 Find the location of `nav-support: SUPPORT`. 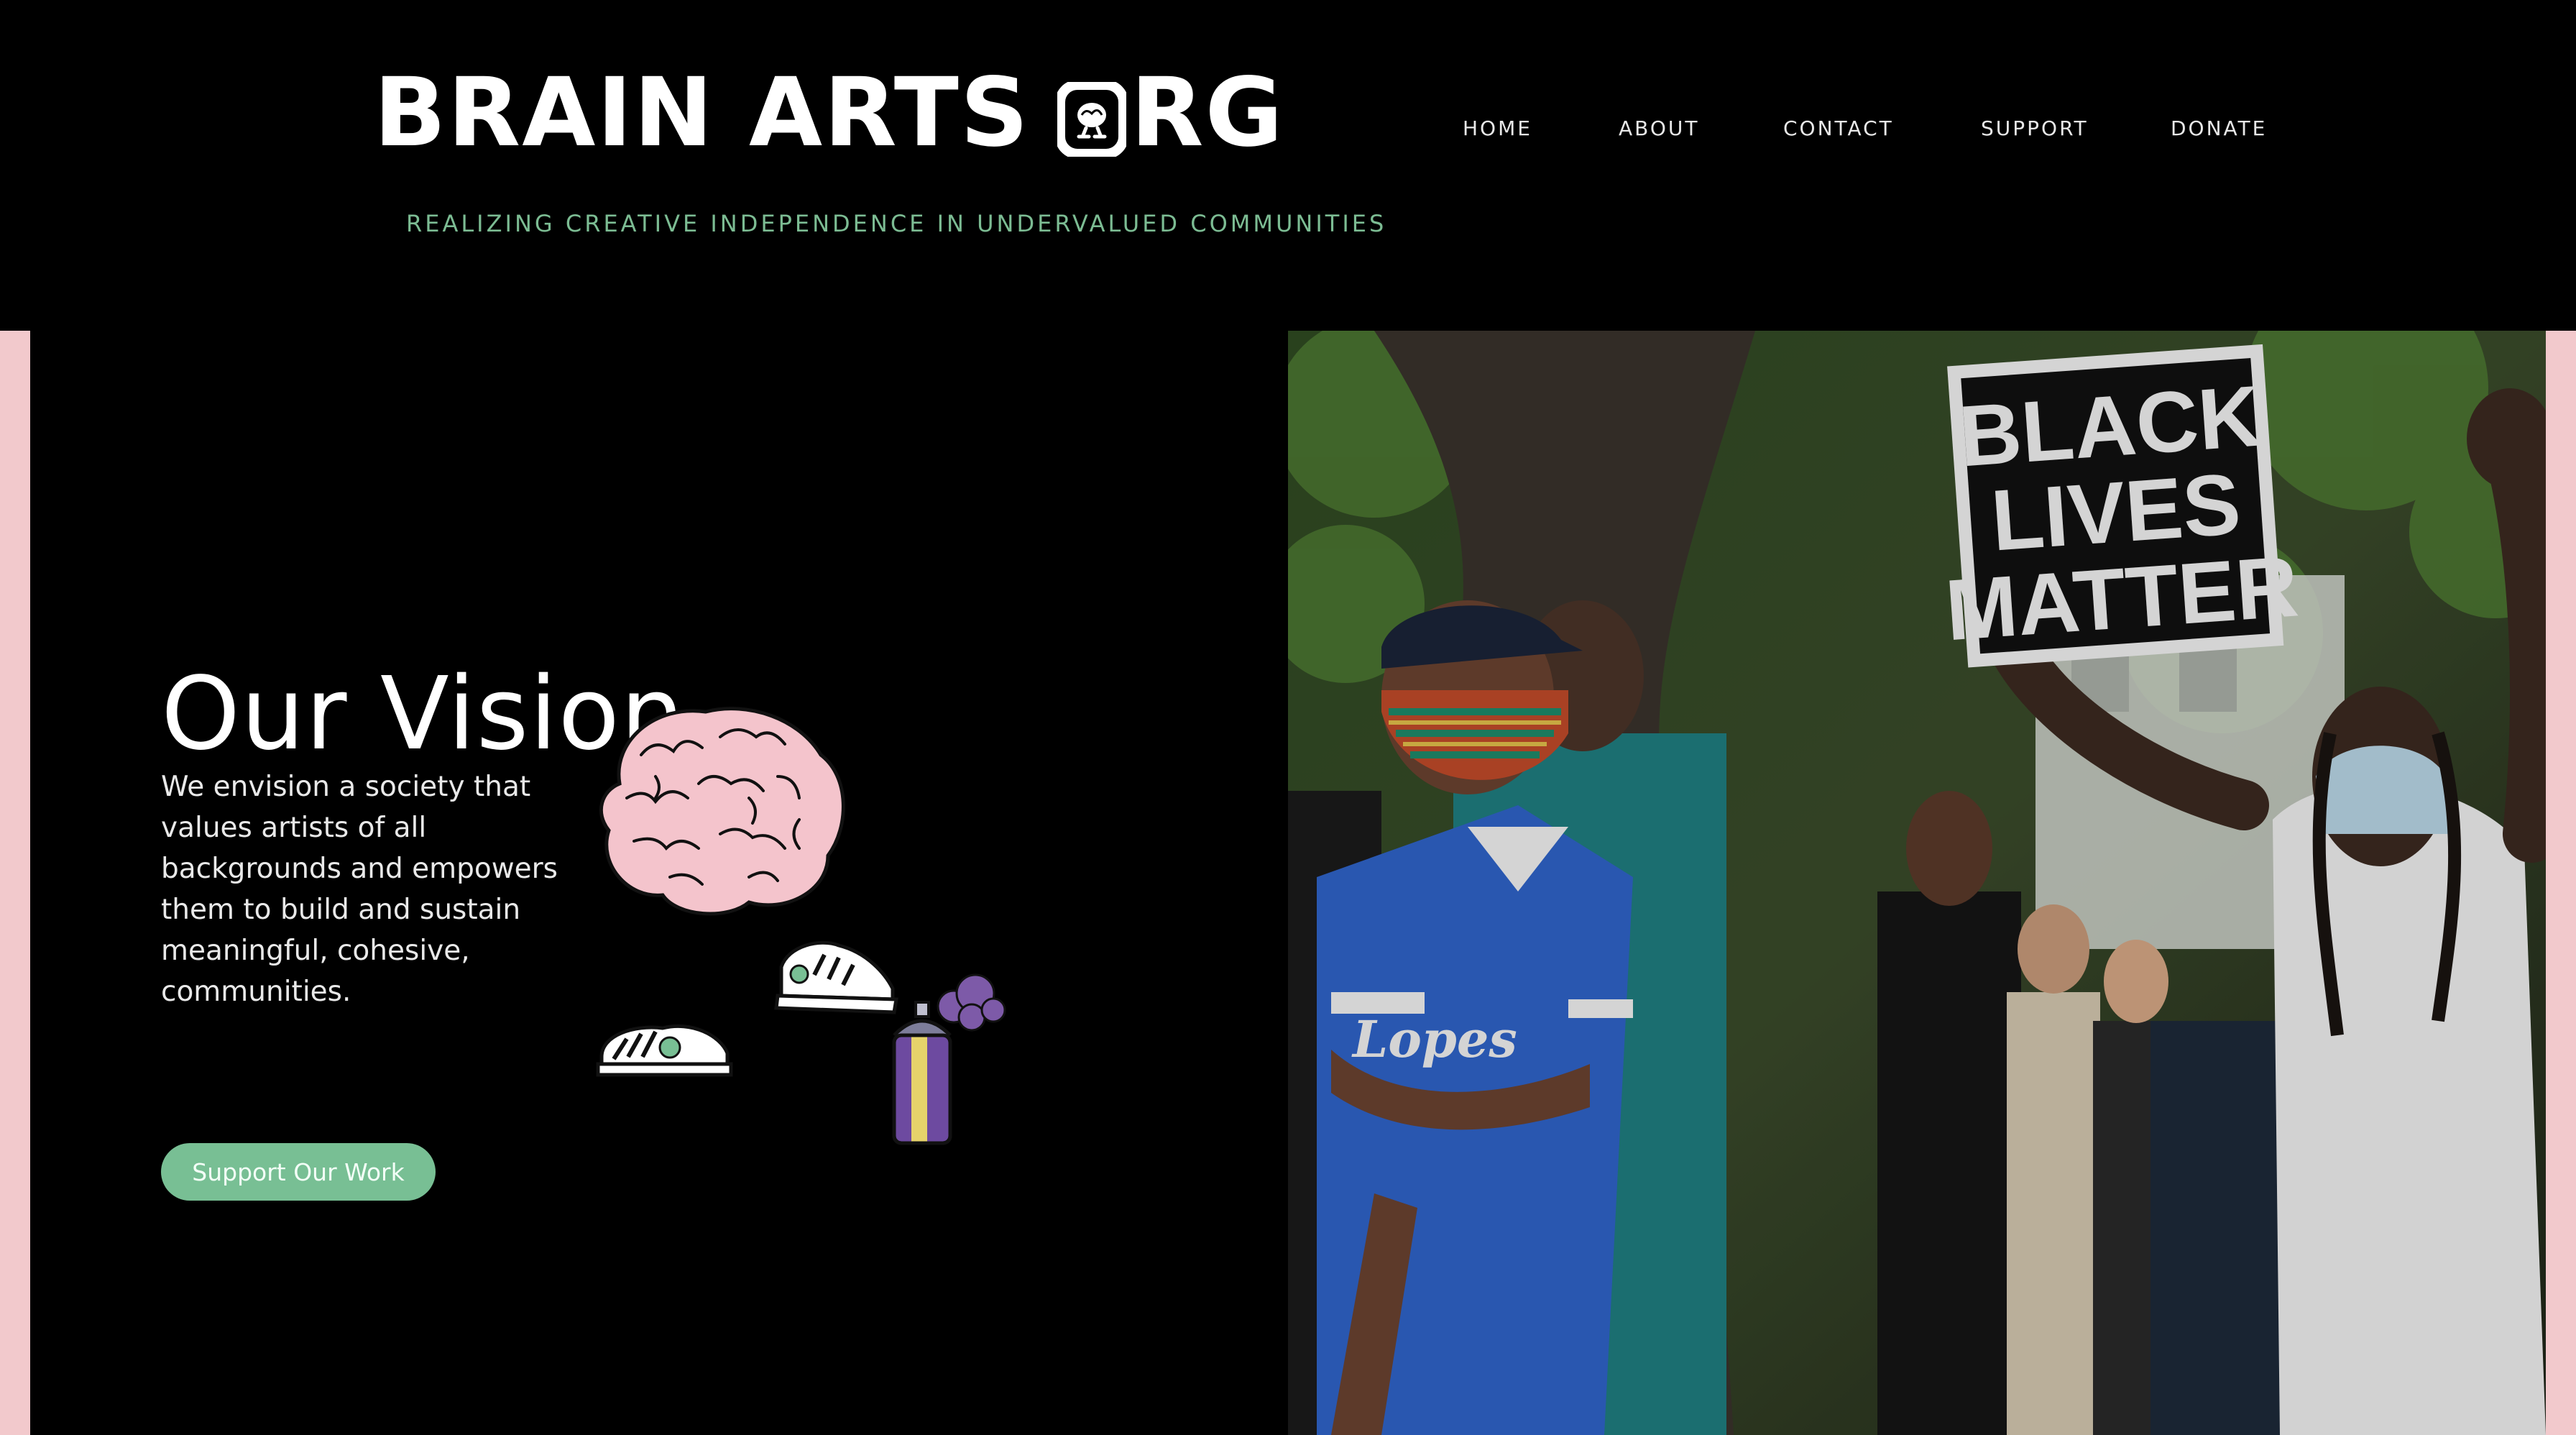

nav-support: SUPPORT is located at coordinates (2035, 128).